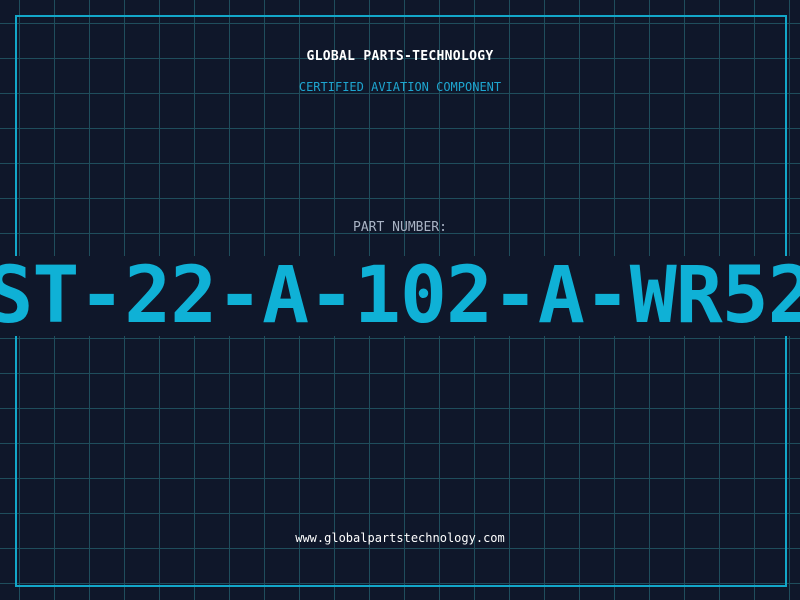 The width and height of the screenshot is (800, 600). What do you see at coordinates (400, 227) in the screenshot?
I see `part-number-label: PART NUMBER:` at bounding box center [400, 227].